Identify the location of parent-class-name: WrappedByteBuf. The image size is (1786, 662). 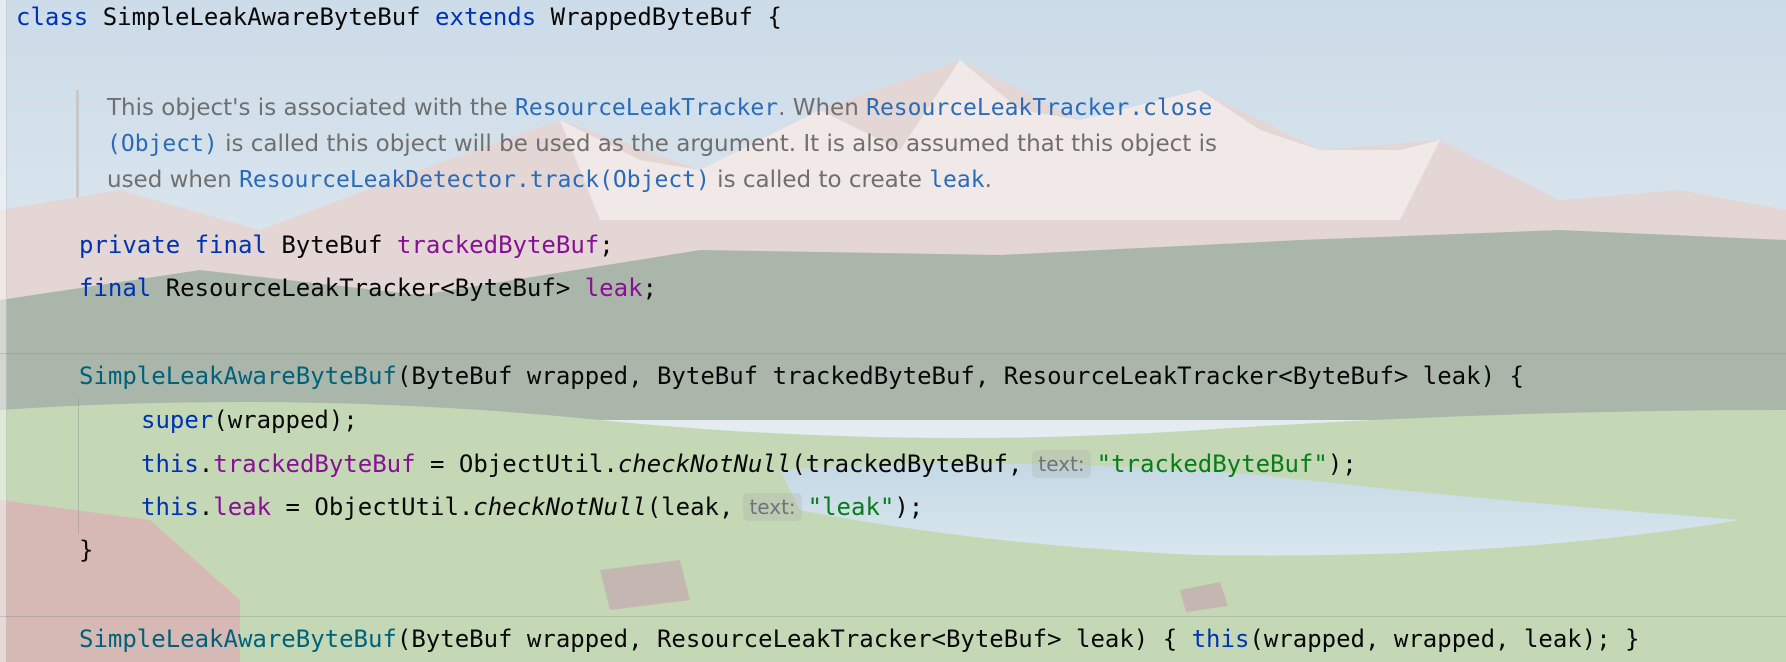
(651, 17).